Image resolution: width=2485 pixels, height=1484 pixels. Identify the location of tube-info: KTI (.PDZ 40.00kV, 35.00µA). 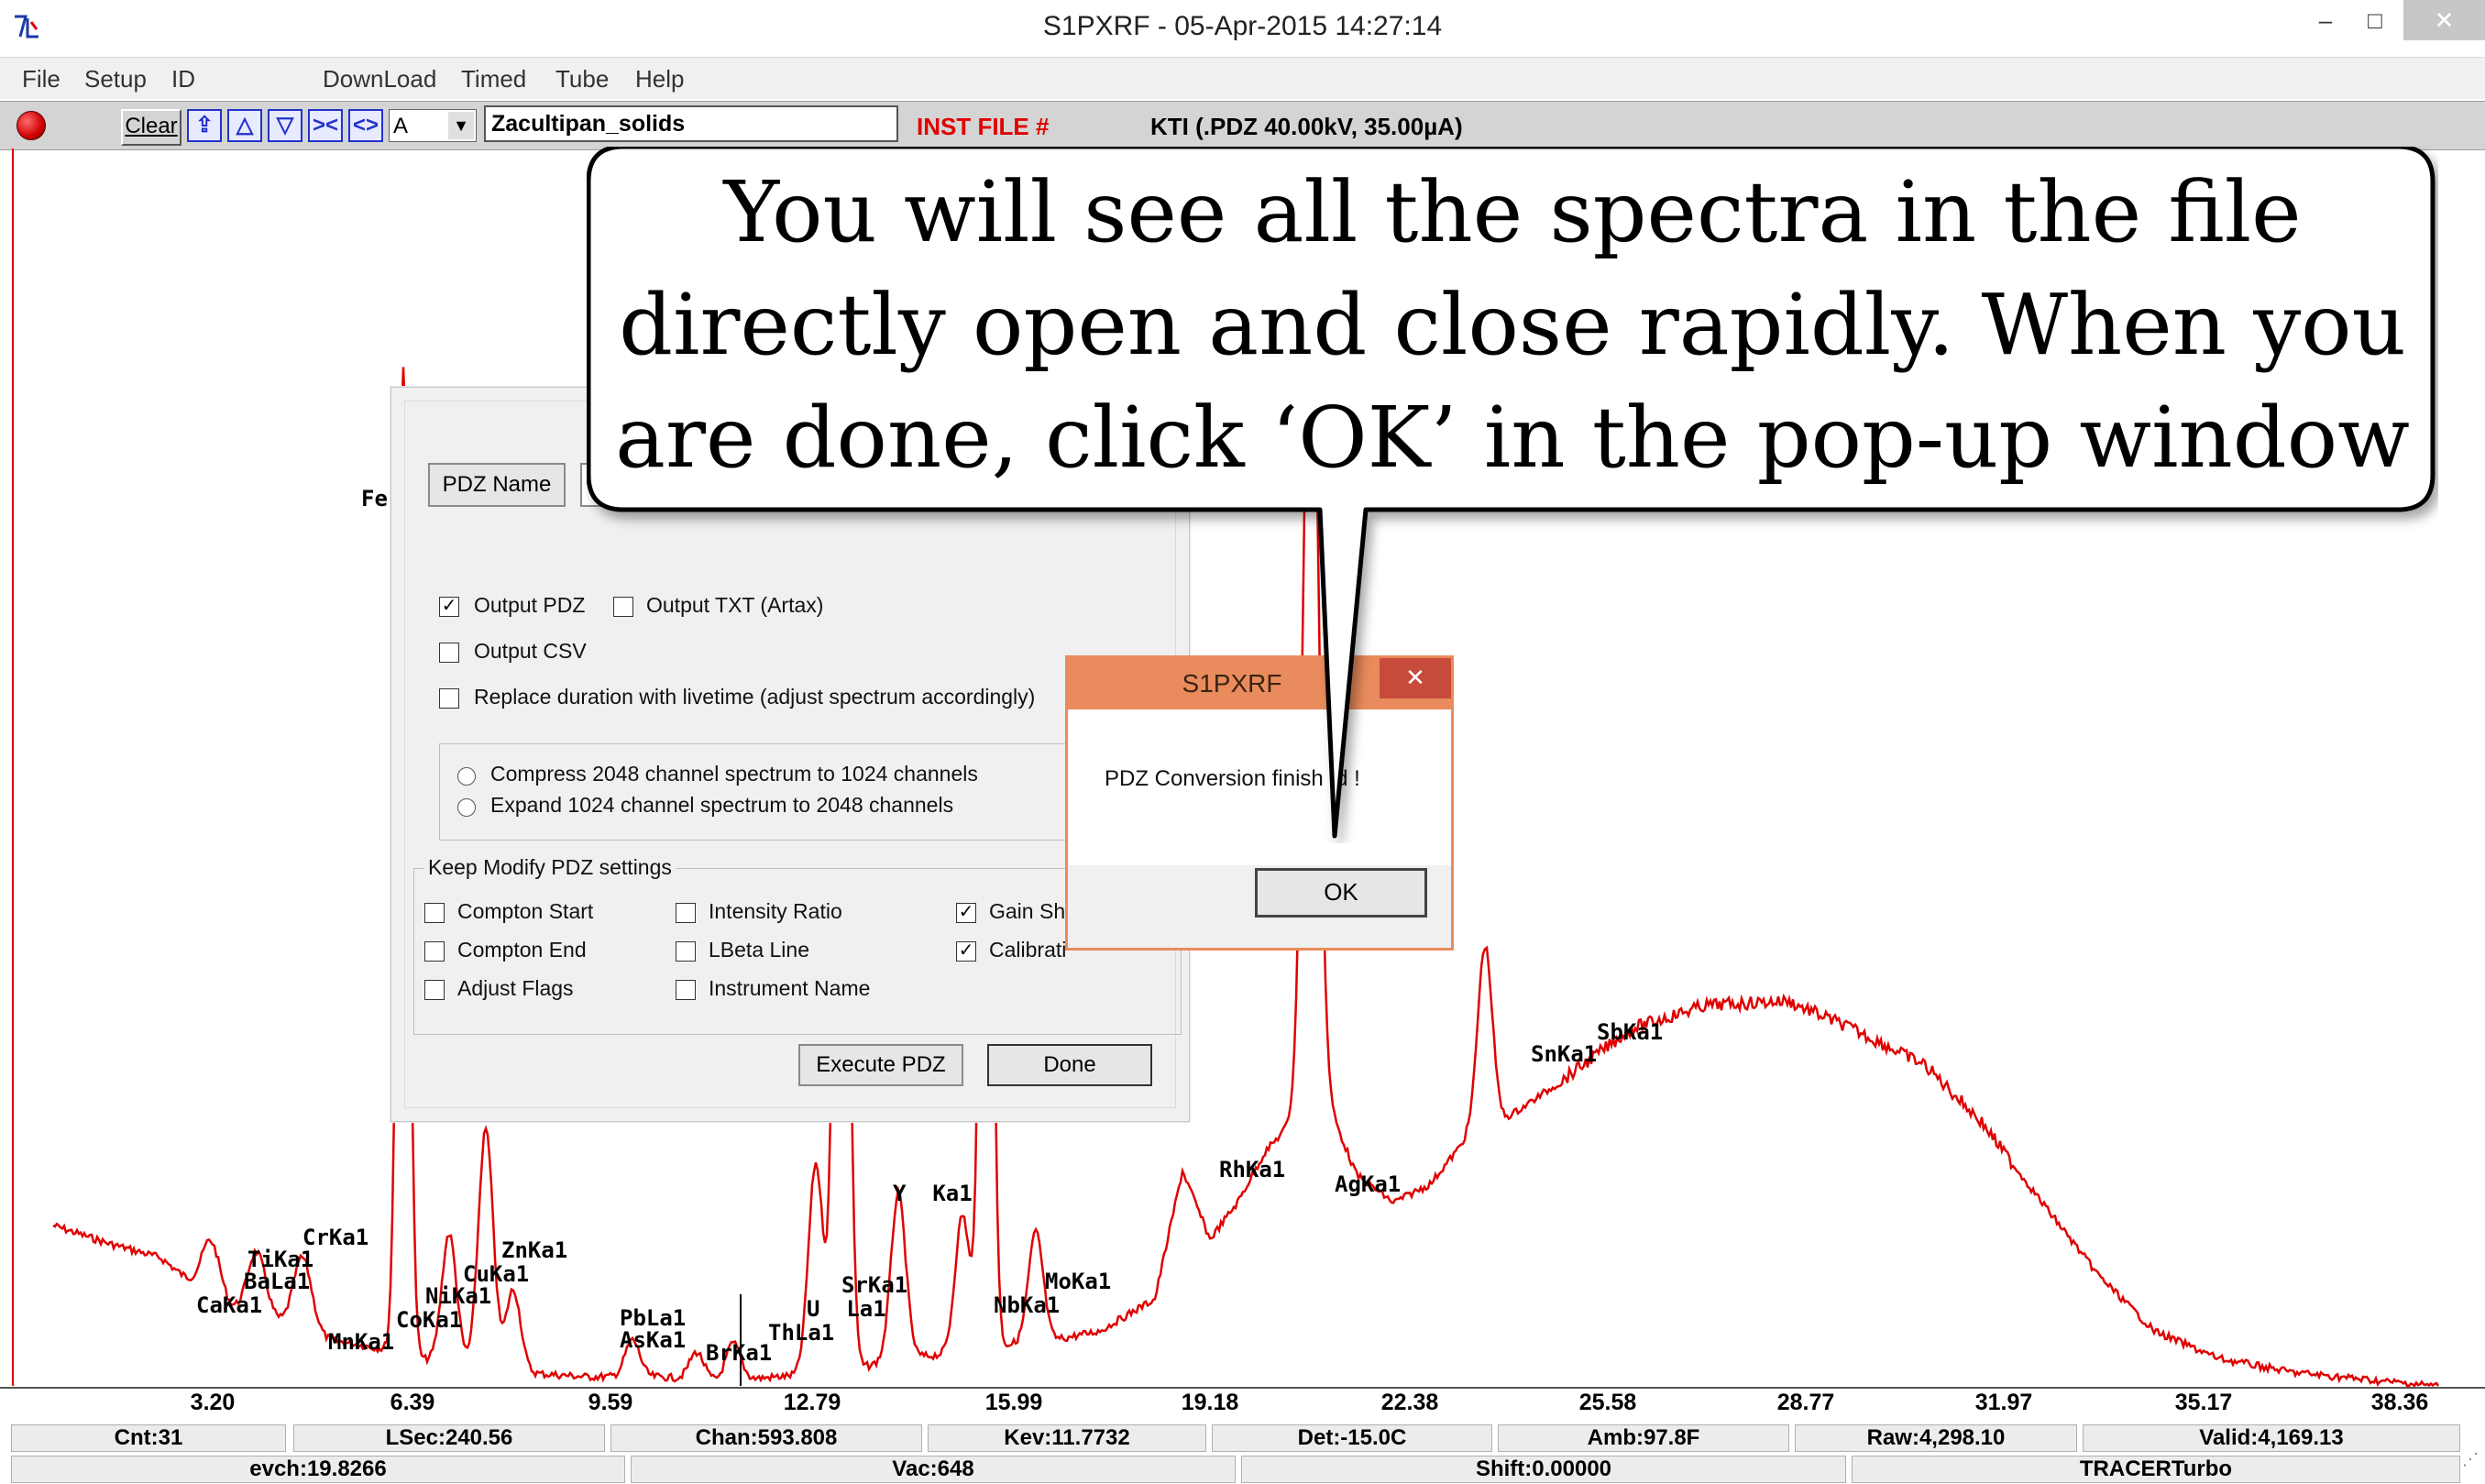
(1306, 126).